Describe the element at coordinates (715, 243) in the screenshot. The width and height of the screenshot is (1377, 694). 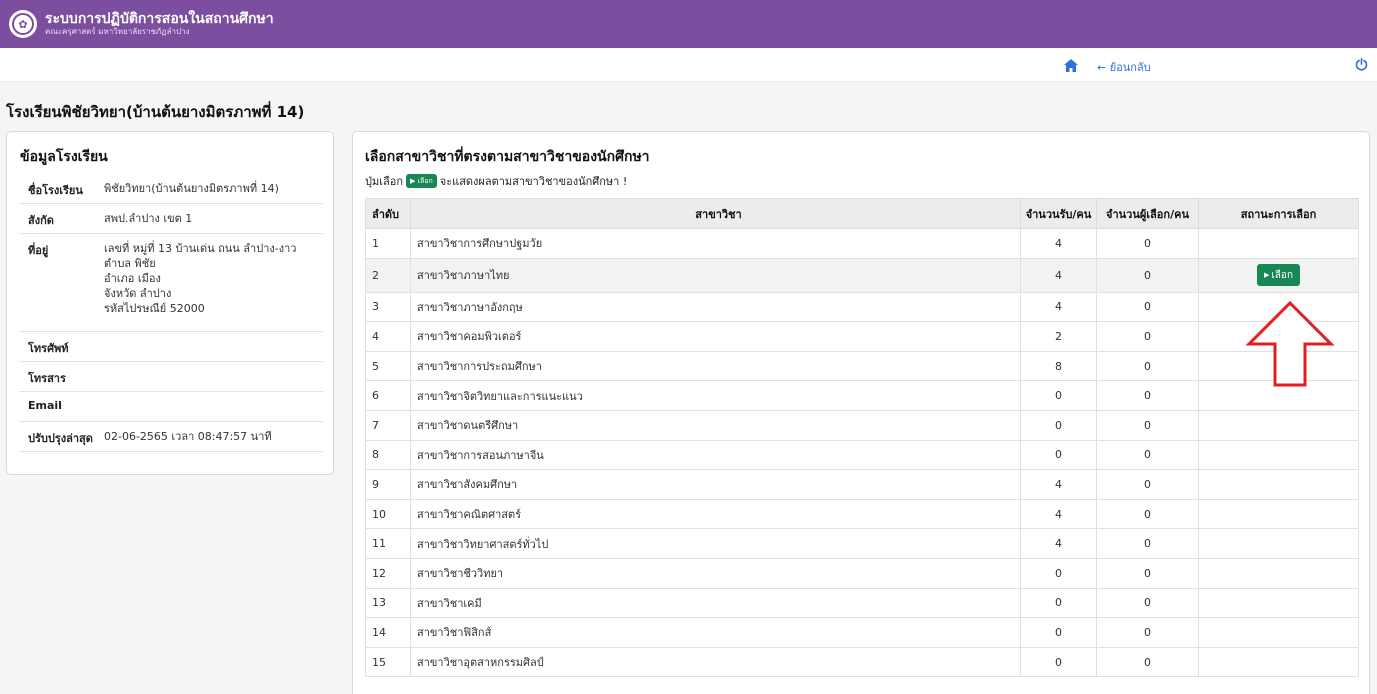
I see `row-major-name: สาขาวิชาการศึกษาปฐมวัย` at that location.